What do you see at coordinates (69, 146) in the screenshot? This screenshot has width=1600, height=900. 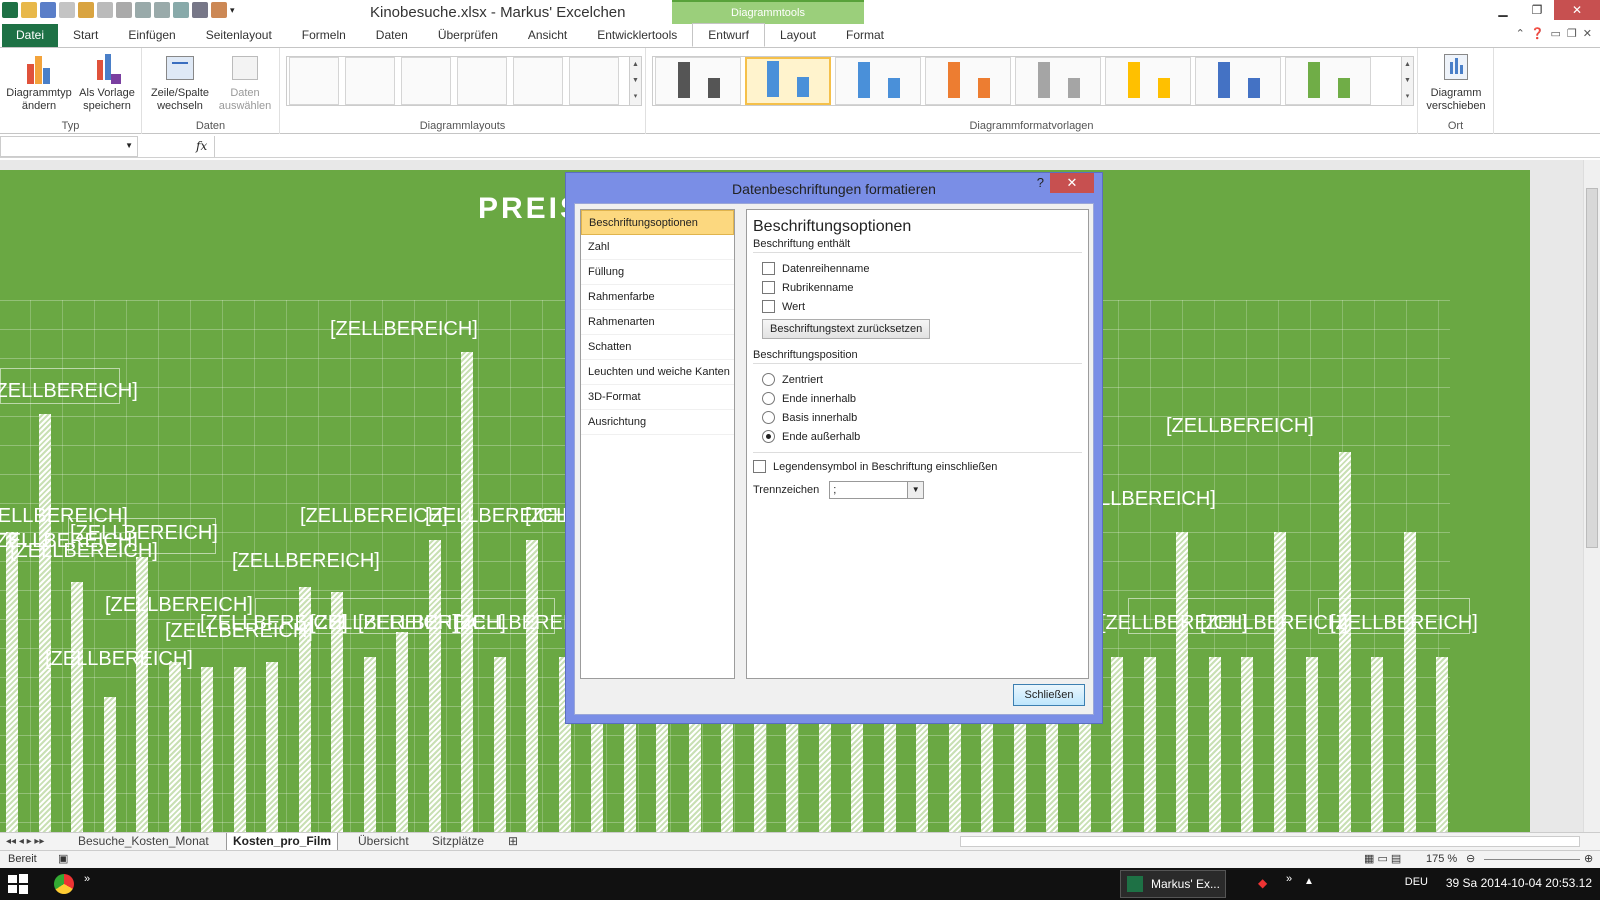 I see `name-box: ▼` at bounding box center [69, 146].